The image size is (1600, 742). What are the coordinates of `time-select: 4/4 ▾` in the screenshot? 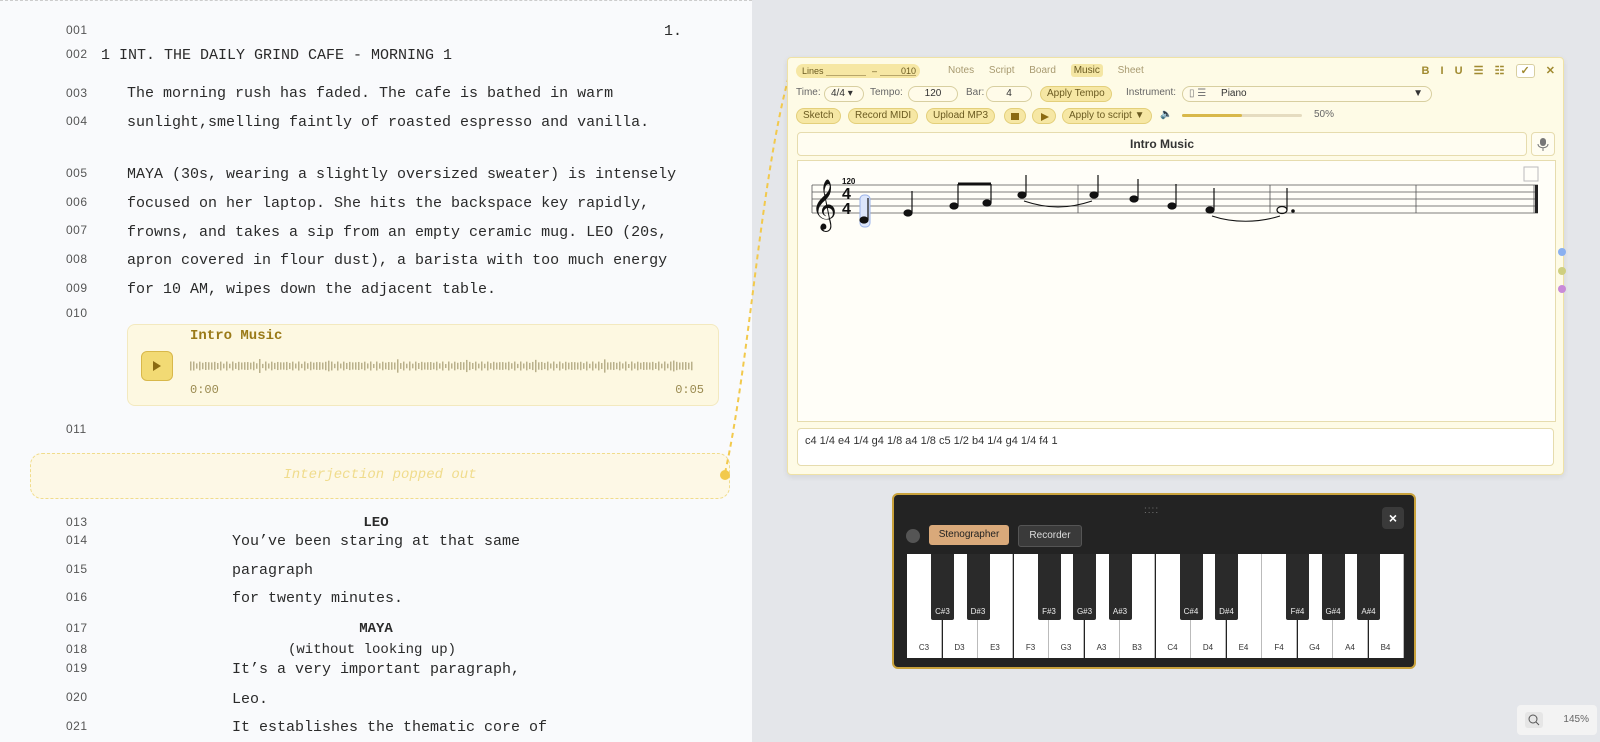 It's located at (844, 94).